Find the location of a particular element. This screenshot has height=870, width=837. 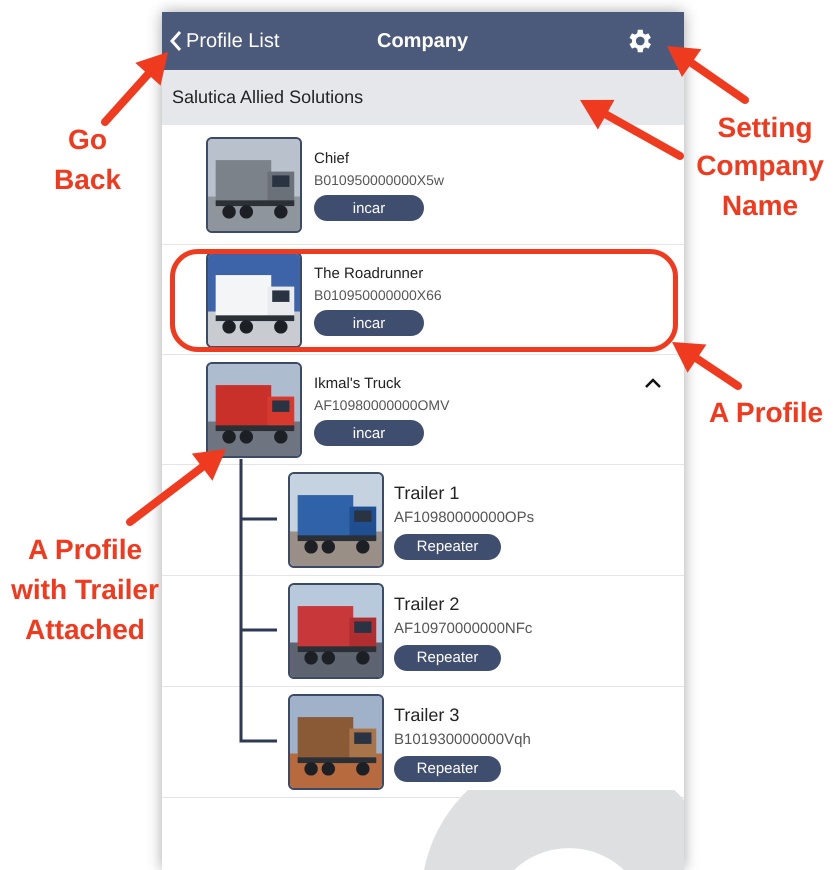

profile-row: The Roadrunner B010950000000X66 incar is located at coordinates (423, 300).